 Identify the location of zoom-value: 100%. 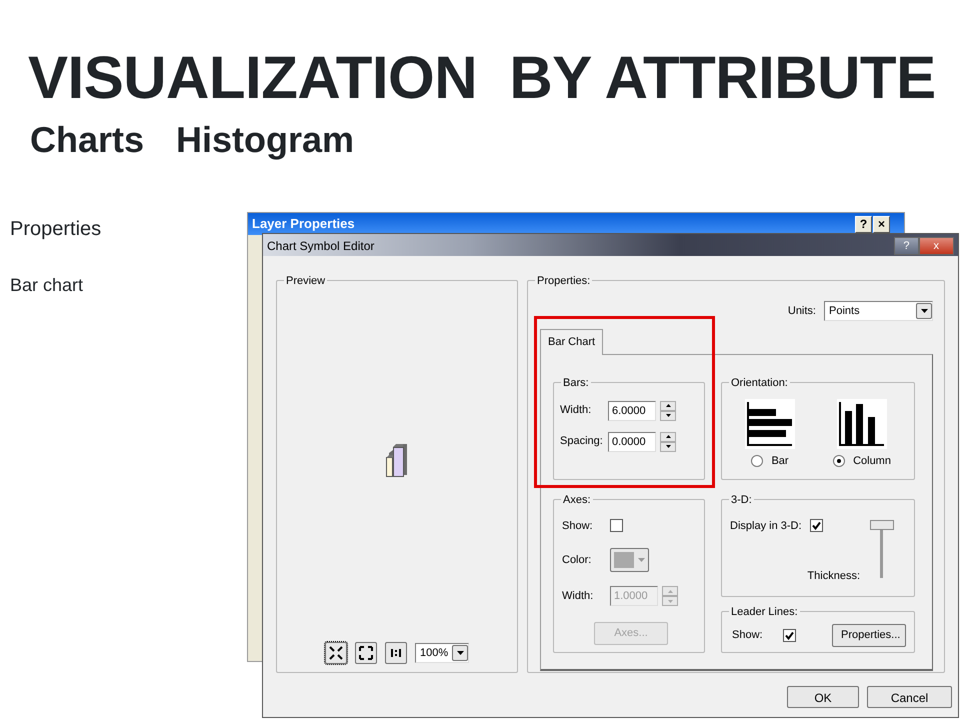
(434, 653).